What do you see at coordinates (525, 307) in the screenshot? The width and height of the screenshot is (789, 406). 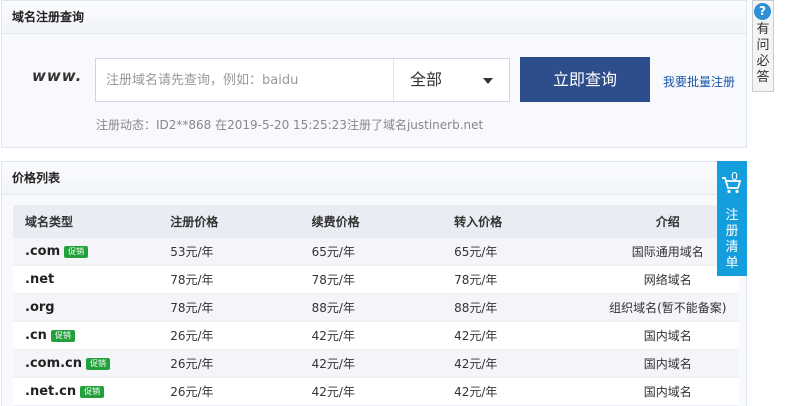 I see `transfer-price: 88元/年` at bounding box center [525, 307].